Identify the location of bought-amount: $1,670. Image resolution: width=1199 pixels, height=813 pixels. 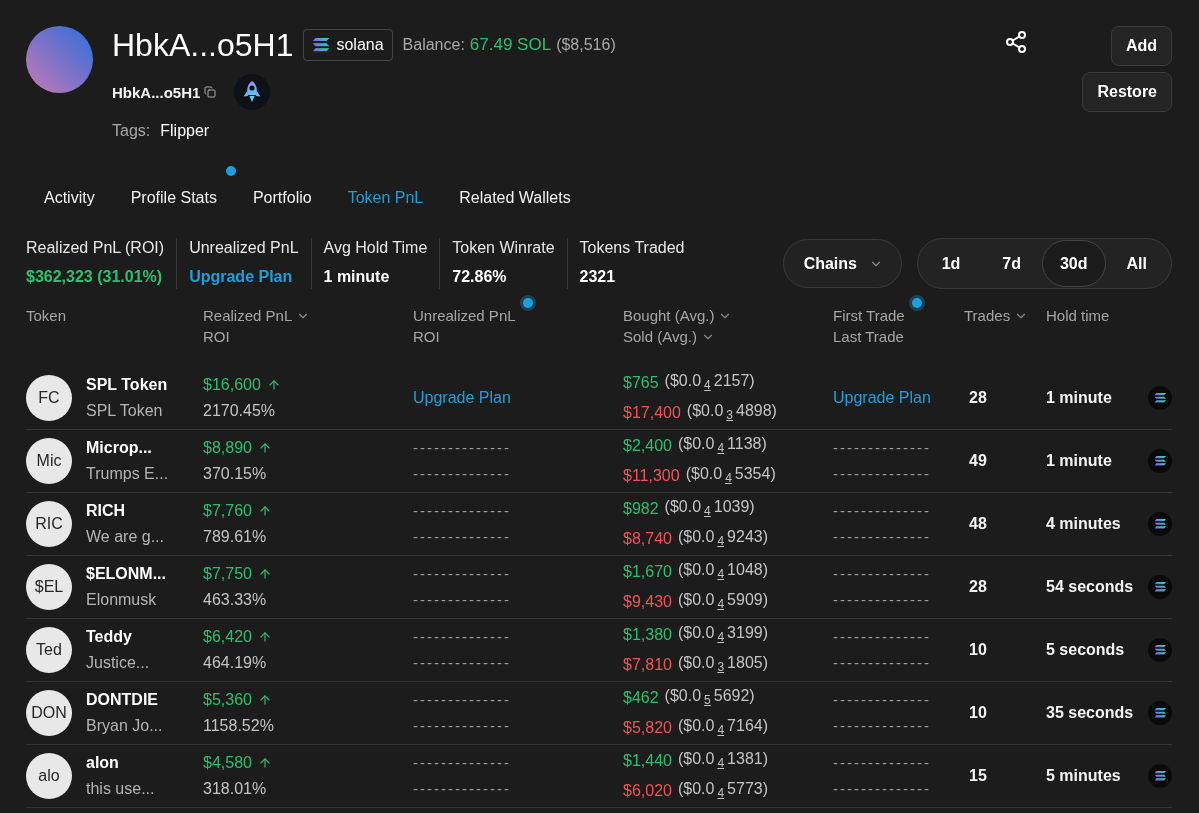
(647, 572).